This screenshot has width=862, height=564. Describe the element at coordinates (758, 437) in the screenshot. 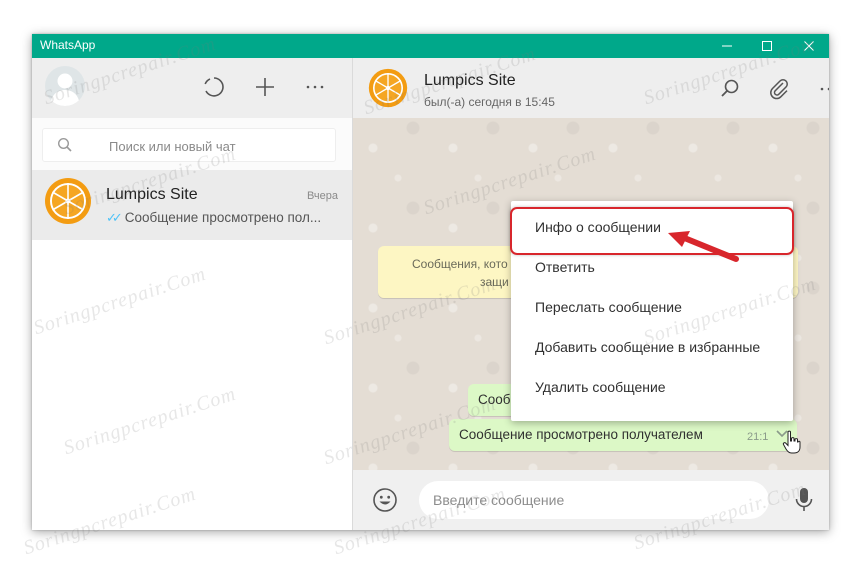

I see `message-time: 21:1` at that location.